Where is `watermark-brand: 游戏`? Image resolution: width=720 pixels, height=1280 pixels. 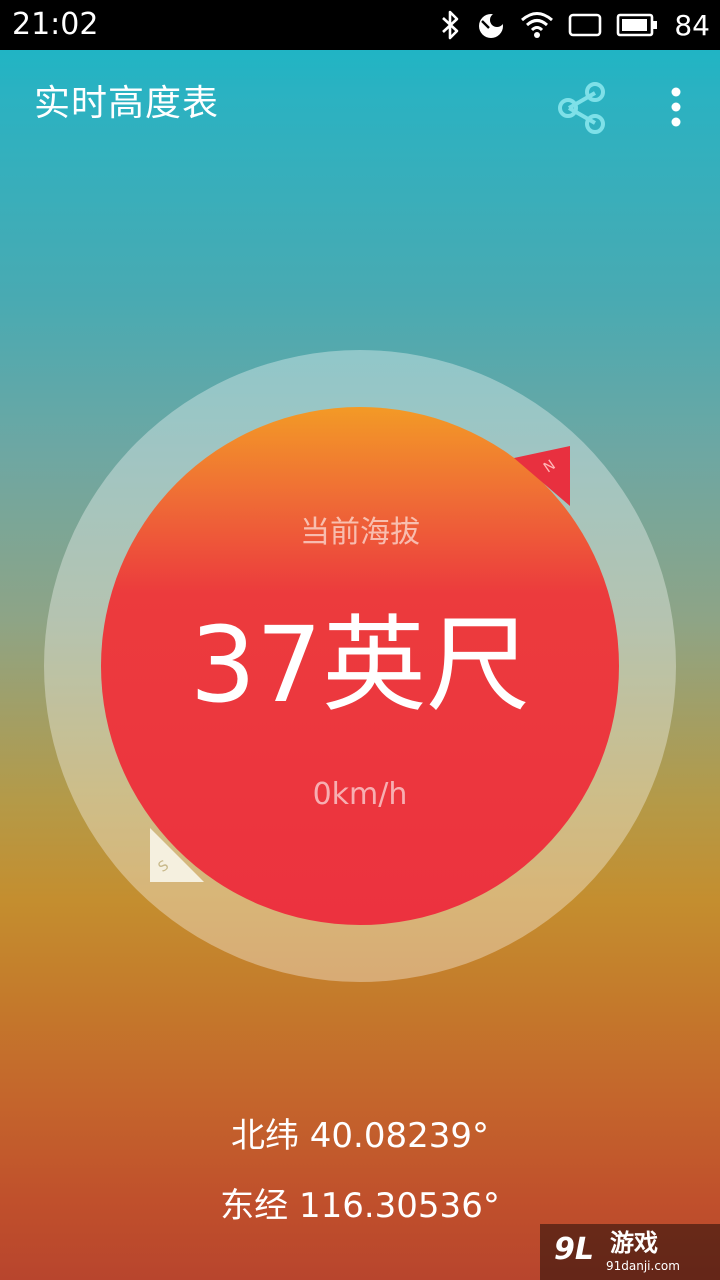
watermark-brand: 游戏 is located at coordinates (634, 1243).